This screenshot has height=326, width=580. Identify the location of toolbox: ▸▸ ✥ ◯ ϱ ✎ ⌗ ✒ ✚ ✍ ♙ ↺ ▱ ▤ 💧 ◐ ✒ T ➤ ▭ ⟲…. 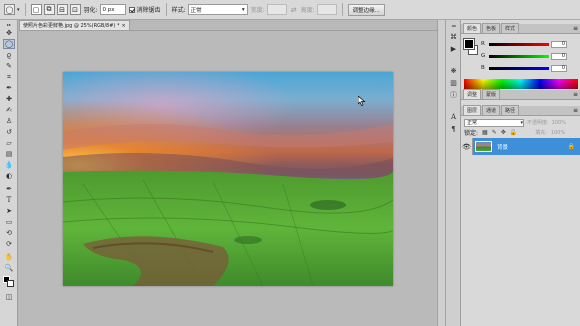
(9, 173).